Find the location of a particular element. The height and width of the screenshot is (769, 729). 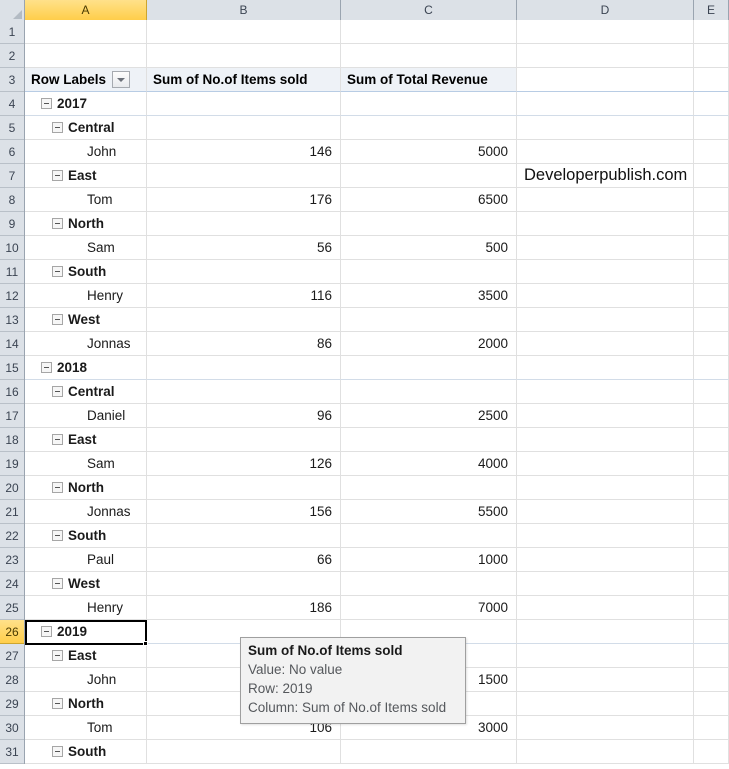

cell-e2 is located at coordinates (711, 56).